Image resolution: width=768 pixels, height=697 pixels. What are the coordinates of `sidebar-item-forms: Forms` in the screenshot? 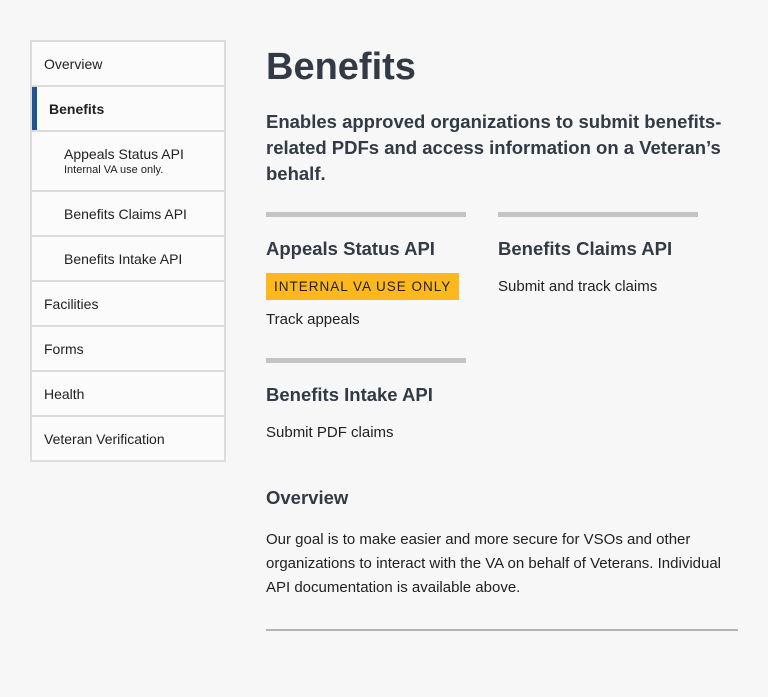 It's located at (128, 349).